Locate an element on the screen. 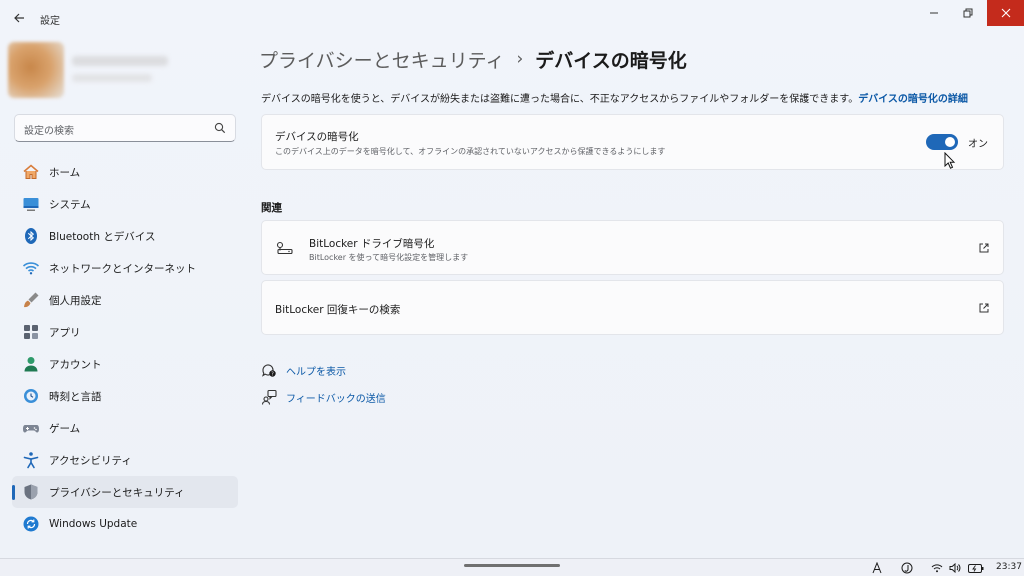  battery-icon is located at coordinates (976, 568).